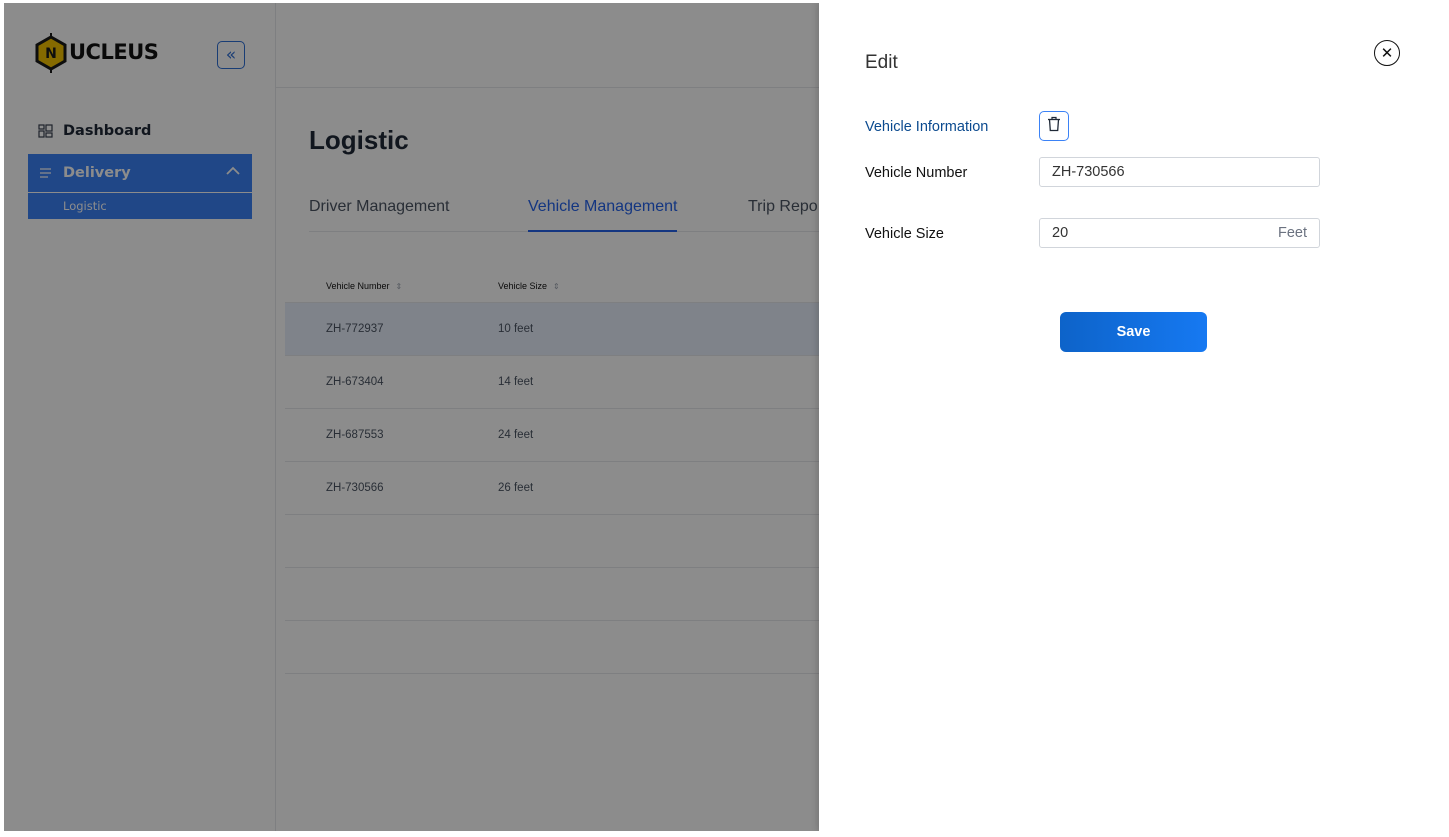 This screenshot has width=1449, height=837. Describe the element at coordinates (1179, 233) in the screenshot. I see `vehicle-size-field: 20 Feet` at that location.